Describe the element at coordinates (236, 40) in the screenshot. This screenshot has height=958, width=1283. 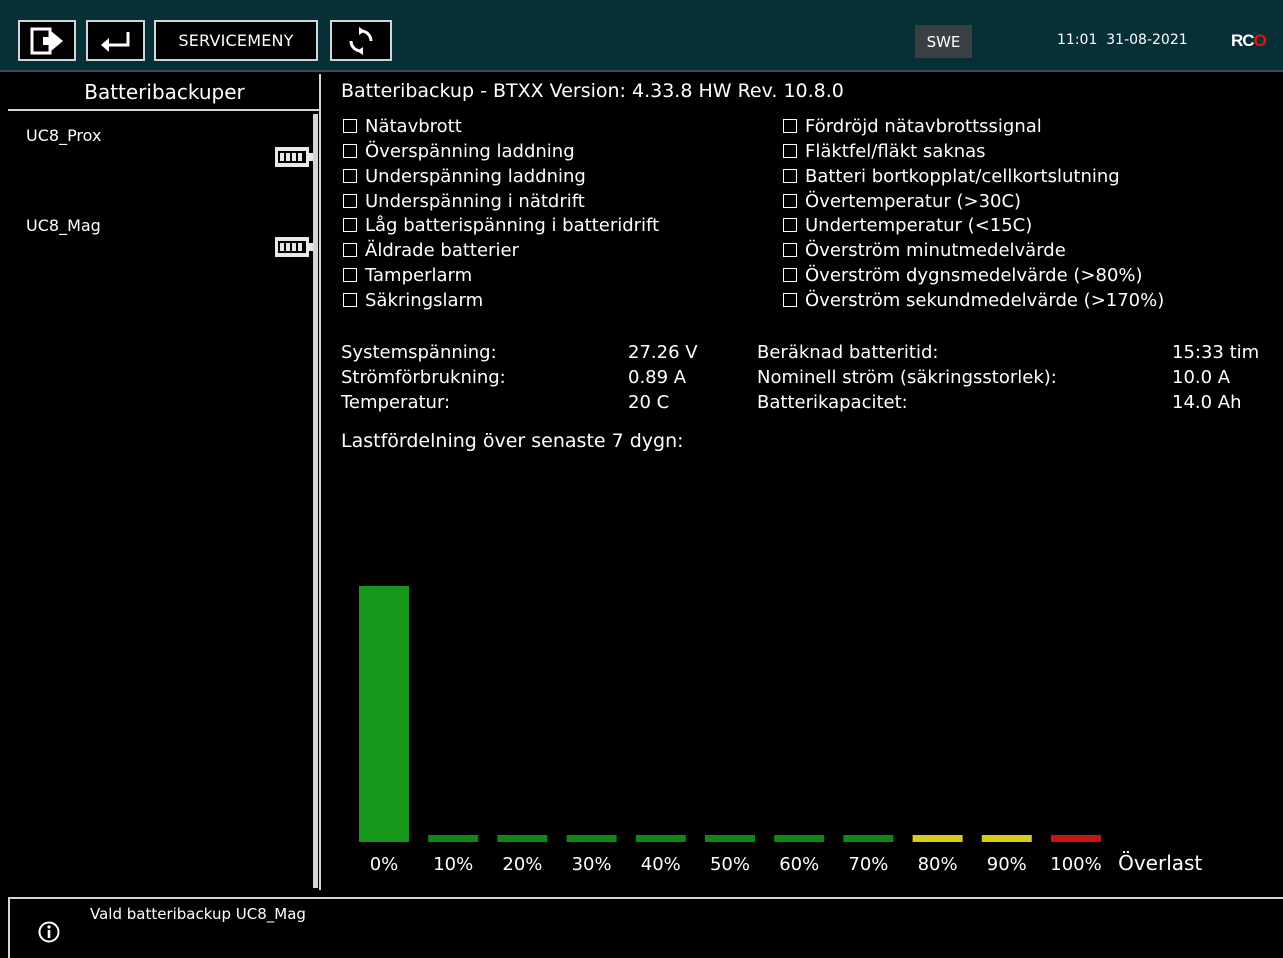
I see `servicemeny-button: SERVICEMENY` at that location.